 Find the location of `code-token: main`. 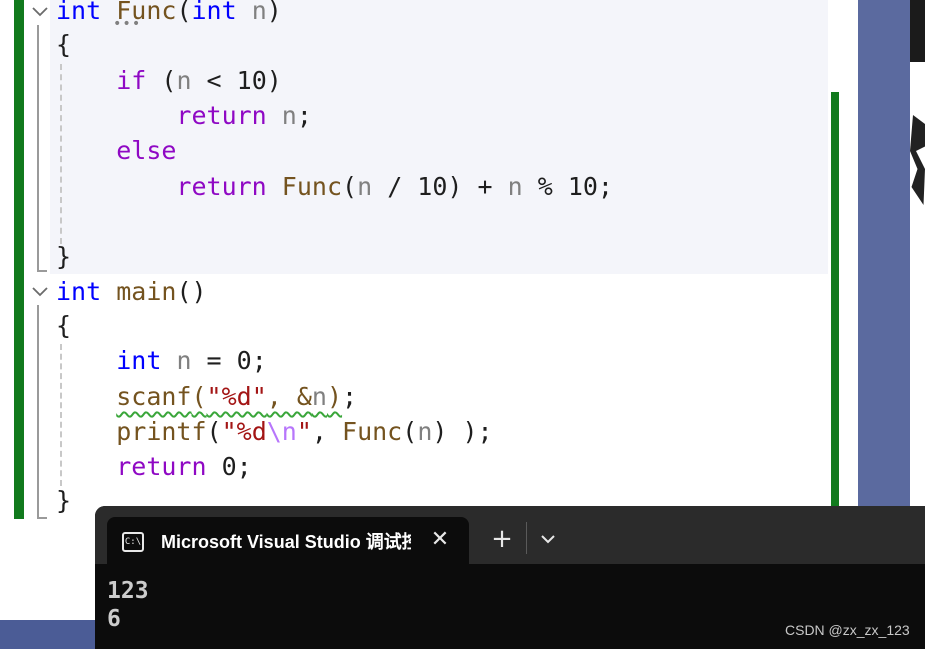

code-token: main is located at coordinates (146, 291).